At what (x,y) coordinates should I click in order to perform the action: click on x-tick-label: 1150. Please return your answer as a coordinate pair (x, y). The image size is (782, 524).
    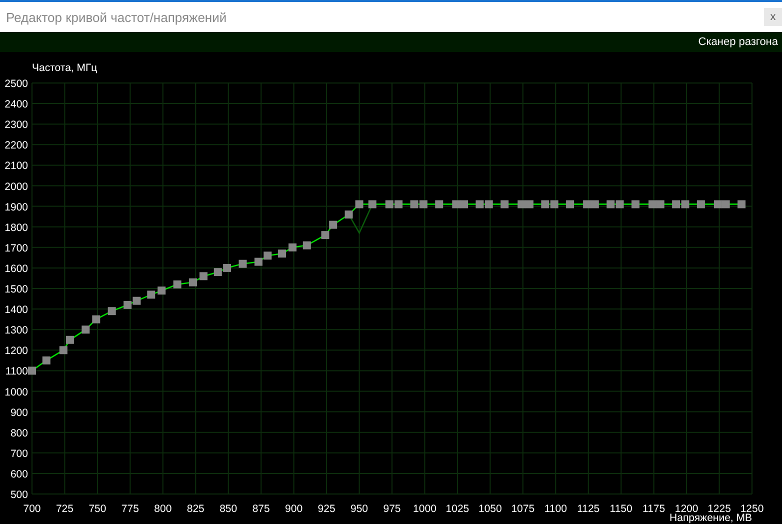
    Looking at the image, I should click on (621, 509).